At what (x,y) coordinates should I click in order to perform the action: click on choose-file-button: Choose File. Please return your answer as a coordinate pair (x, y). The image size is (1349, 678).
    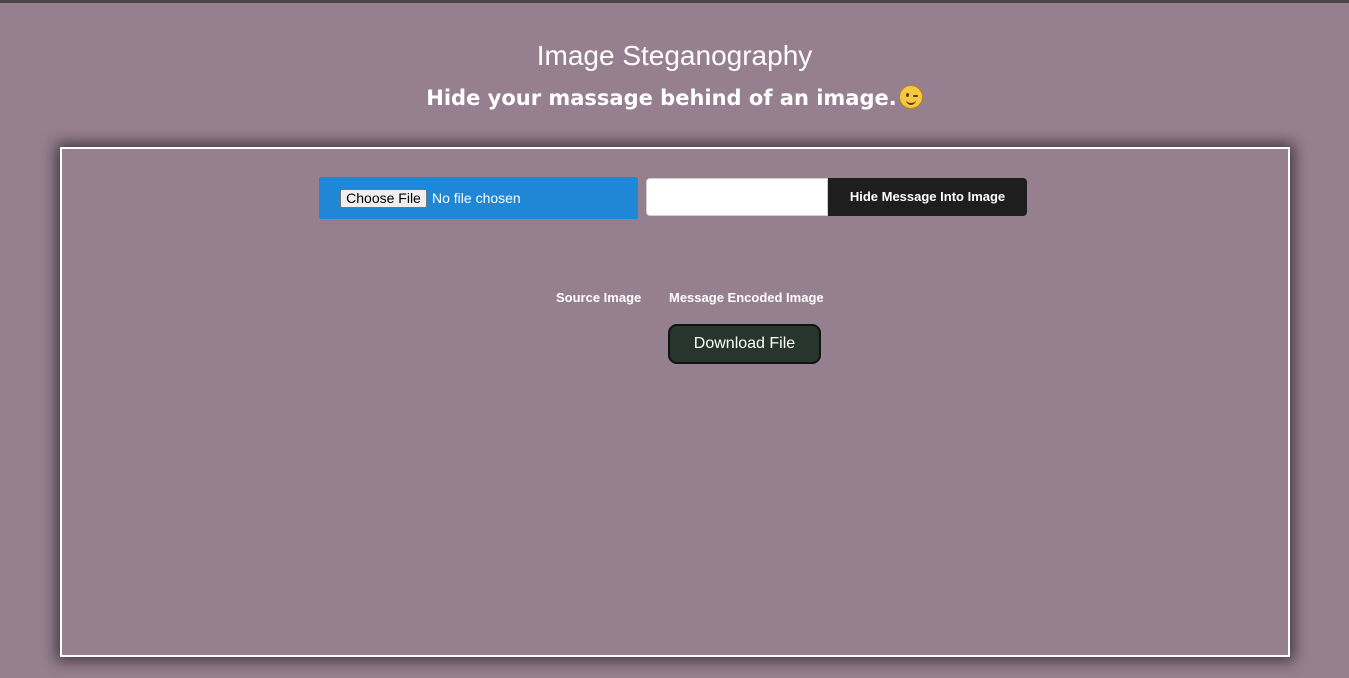
    Looking at the image, I should click on (383, 198).